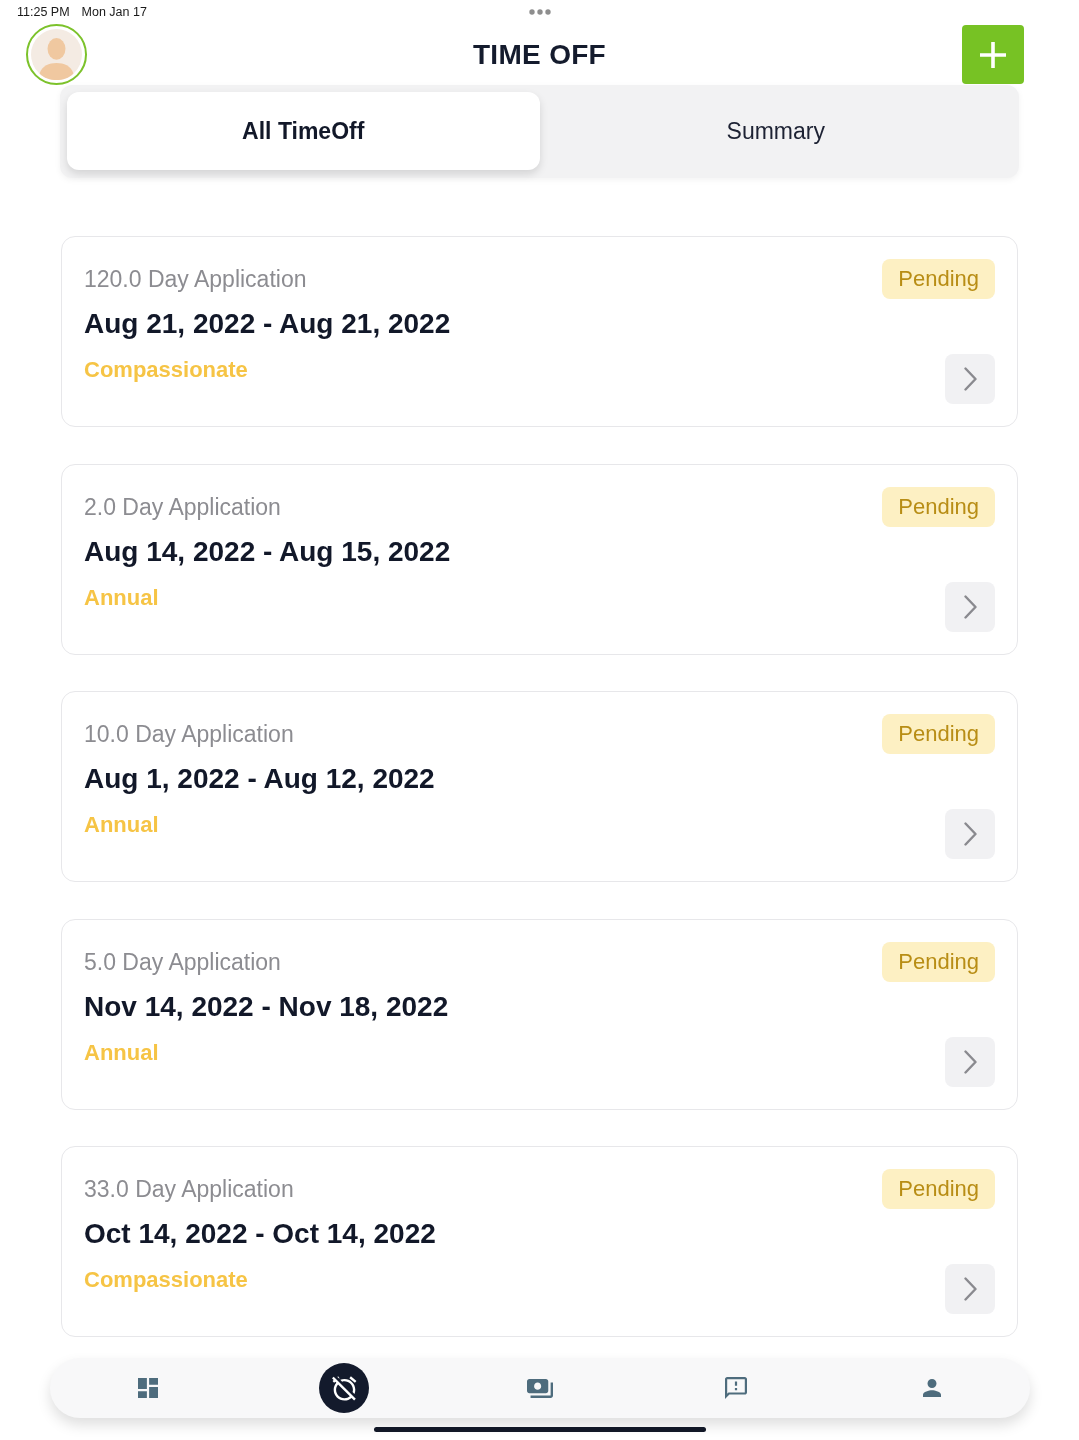  Describe the element at coordinates (189, 1189) in the screenshot. I see `application-duration: 33.0 Day Application` at that location.